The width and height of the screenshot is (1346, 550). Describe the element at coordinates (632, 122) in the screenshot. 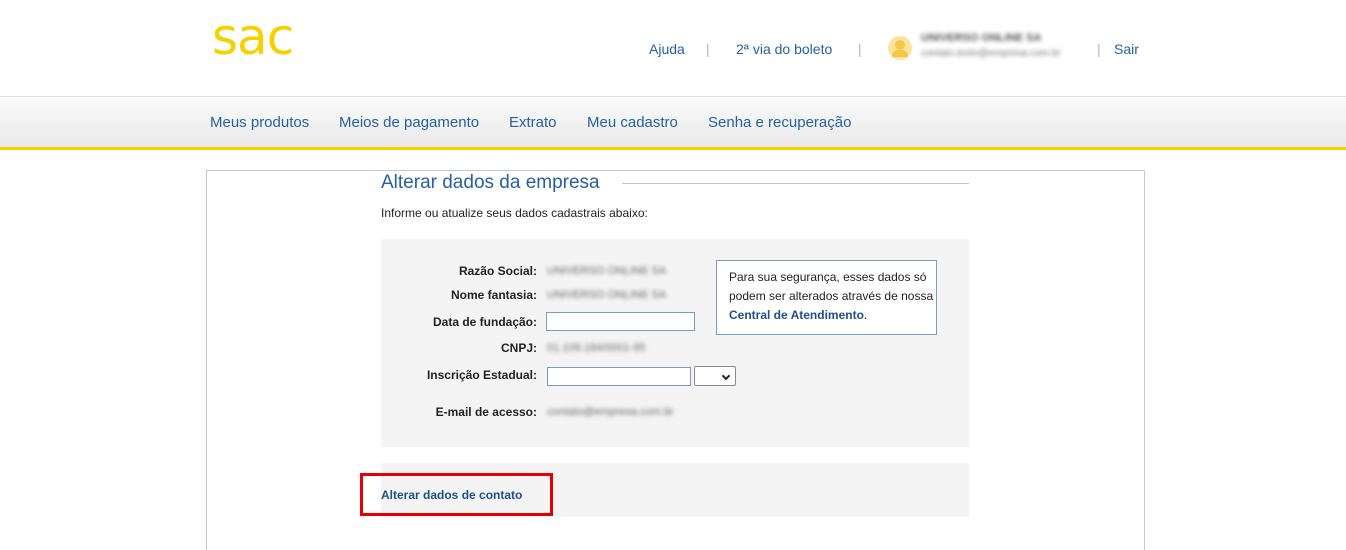

I see `nav-meu-cadastro: Meu cadastro` at that location.